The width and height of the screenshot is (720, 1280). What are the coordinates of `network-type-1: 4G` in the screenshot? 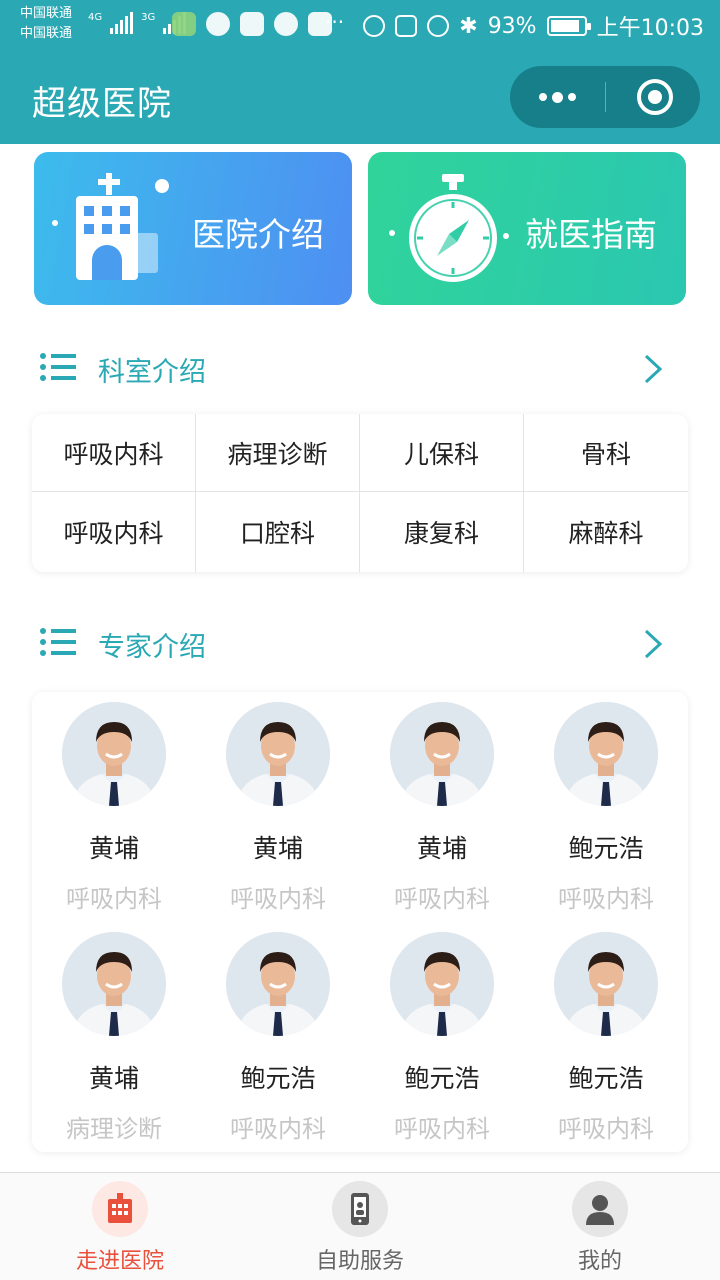 It's located at (95, 17).